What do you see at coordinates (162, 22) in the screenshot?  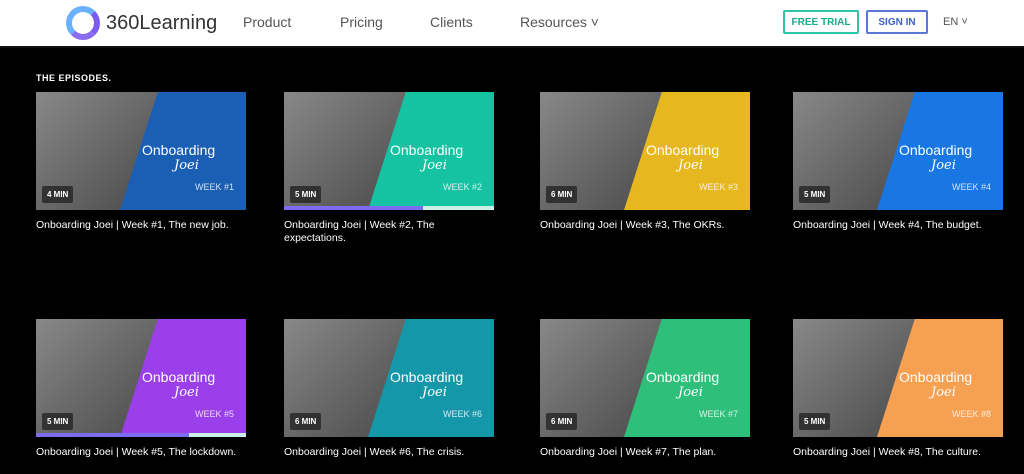 I see `logo-text: 360Learning` at bounding box center [162, 22].